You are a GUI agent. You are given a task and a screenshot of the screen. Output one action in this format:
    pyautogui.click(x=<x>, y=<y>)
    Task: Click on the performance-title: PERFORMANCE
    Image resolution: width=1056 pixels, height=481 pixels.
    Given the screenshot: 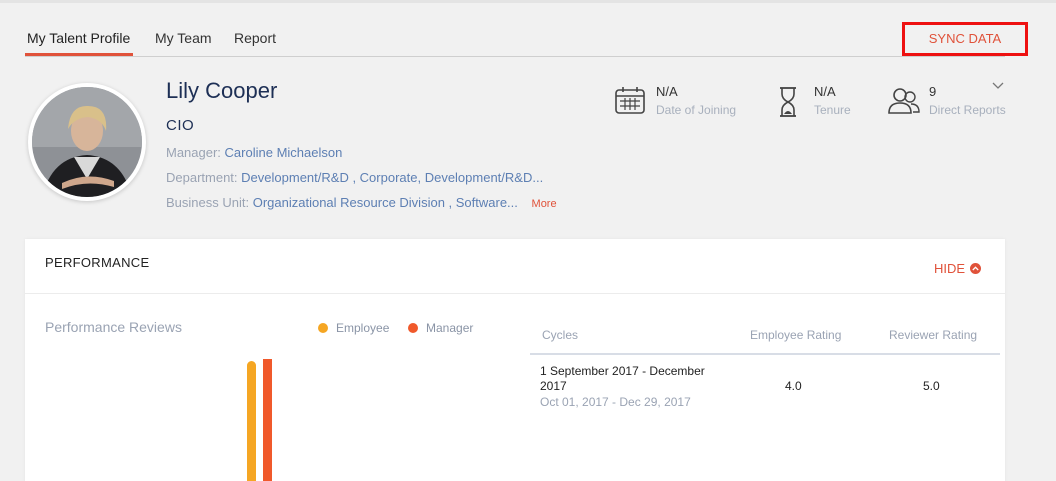 What is the action you would take?
    pyautogui.click(x=97, y=262)
    